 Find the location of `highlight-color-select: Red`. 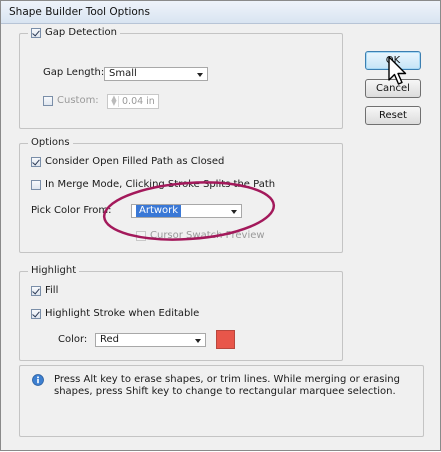

highlight-color-select: Red is located at coordinates (150, 340).